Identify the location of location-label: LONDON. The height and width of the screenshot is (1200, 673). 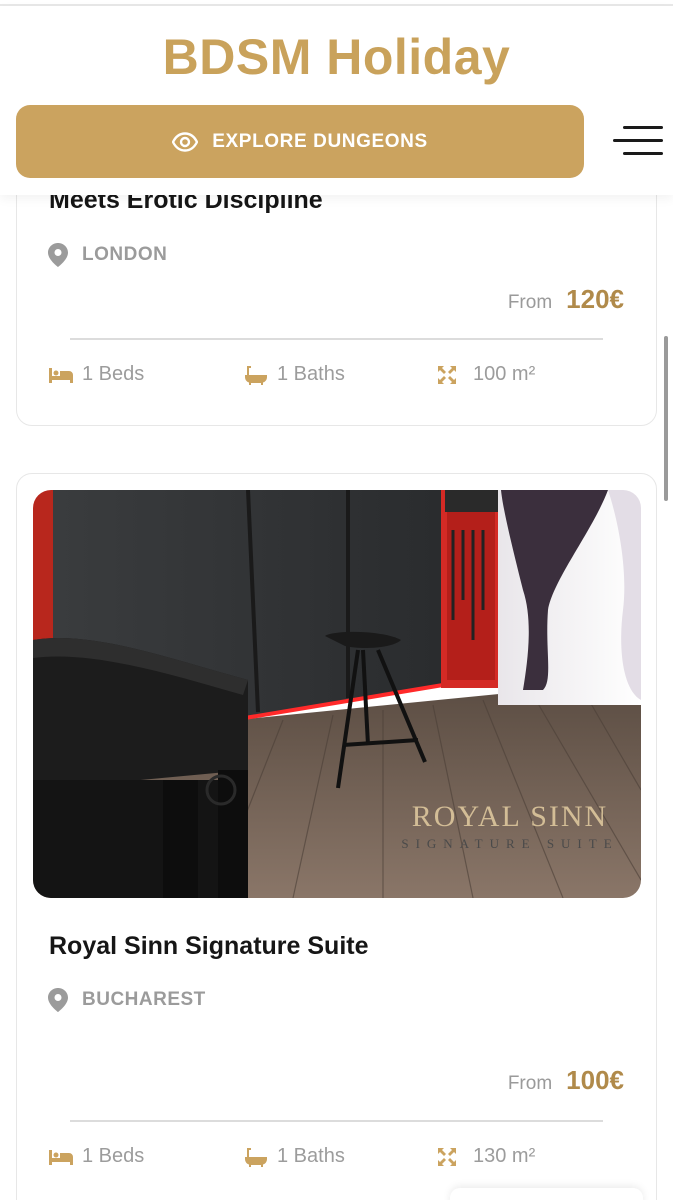
(125, 254).